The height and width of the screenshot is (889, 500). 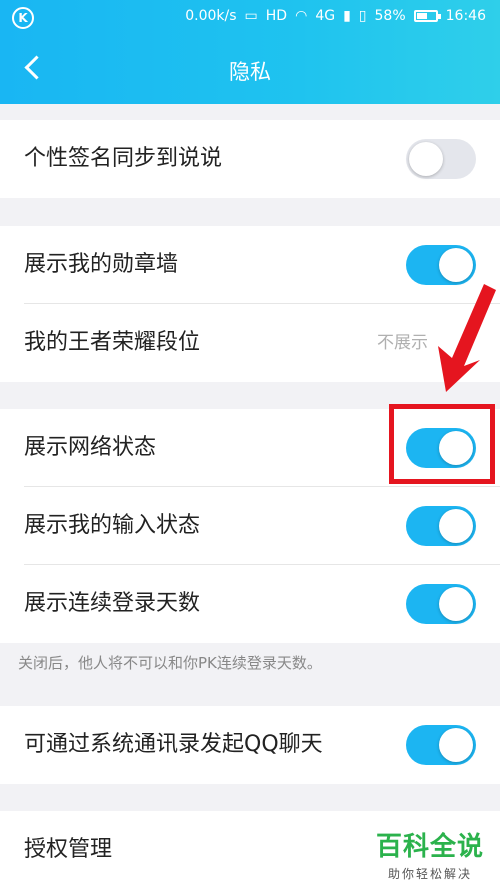 What do you see at coordinates (123, 158) in the screenshot?
I see `row-label: 个性签名同步到说说` at bounding box center [123, 158].